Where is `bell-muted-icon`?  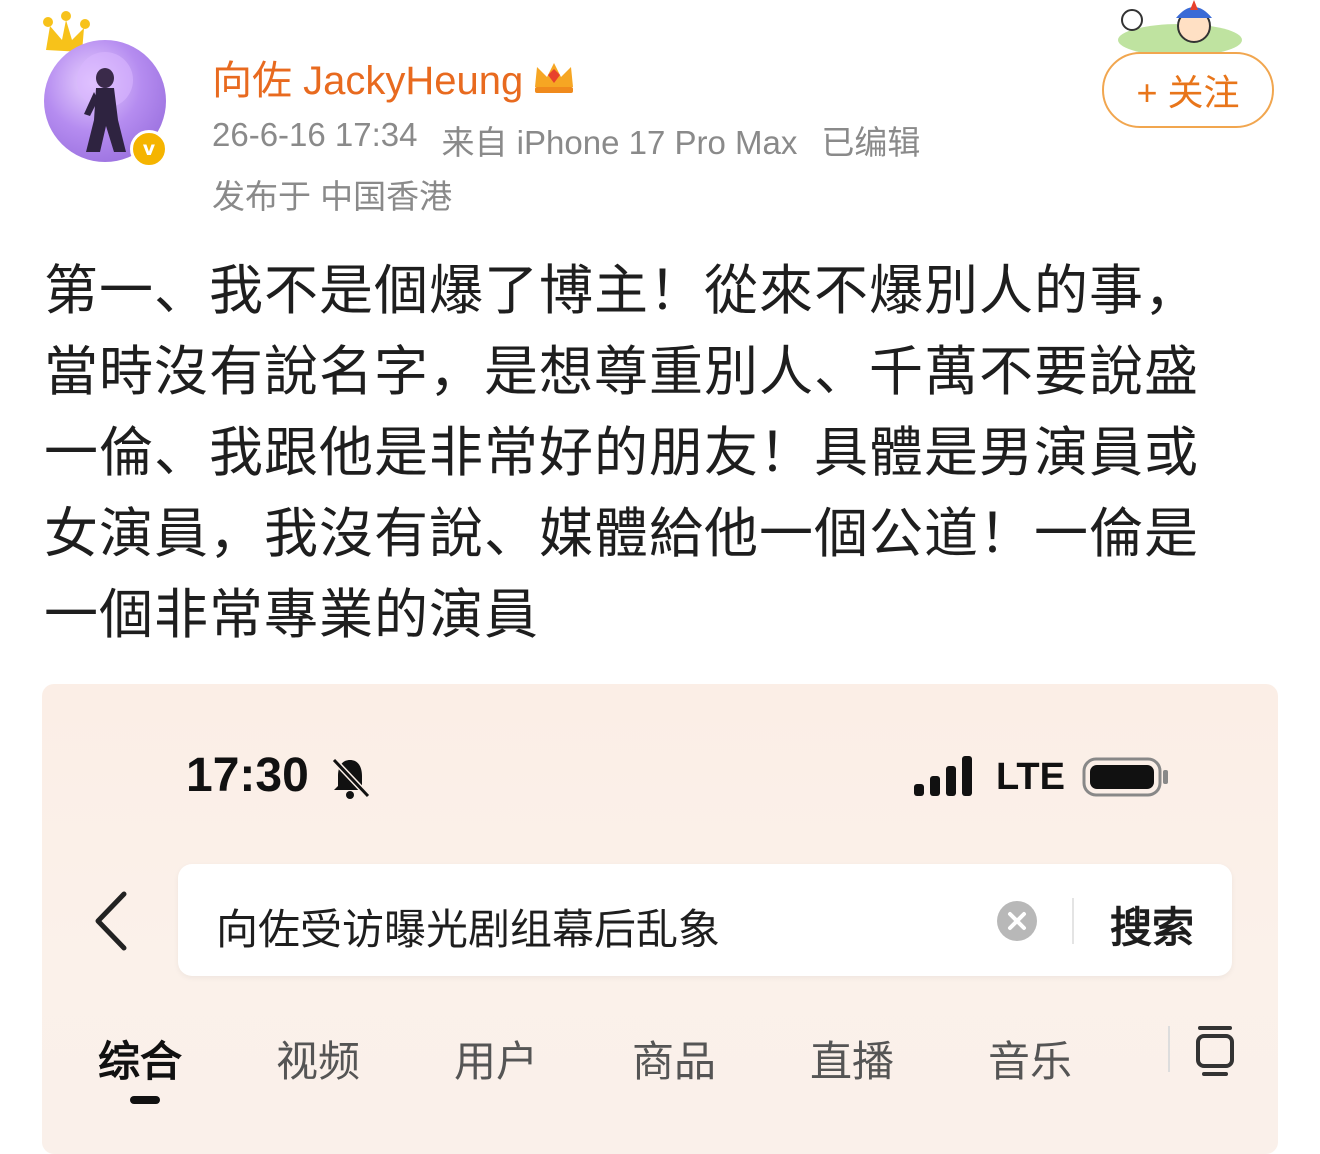
bell-muted-icon is located at coordinates (350, 778).